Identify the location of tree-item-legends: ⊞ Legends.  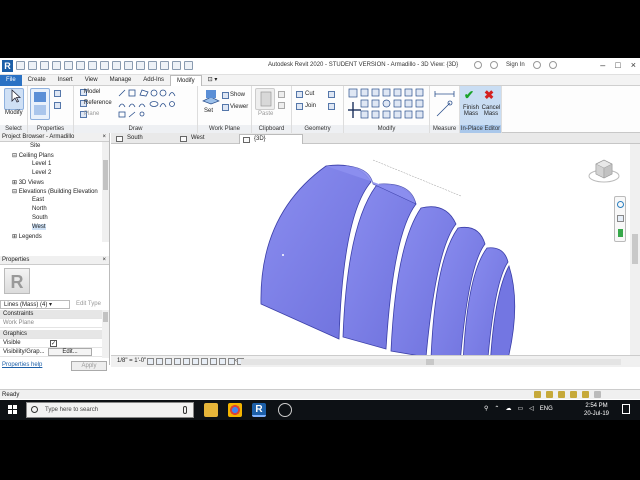
(27, 236).